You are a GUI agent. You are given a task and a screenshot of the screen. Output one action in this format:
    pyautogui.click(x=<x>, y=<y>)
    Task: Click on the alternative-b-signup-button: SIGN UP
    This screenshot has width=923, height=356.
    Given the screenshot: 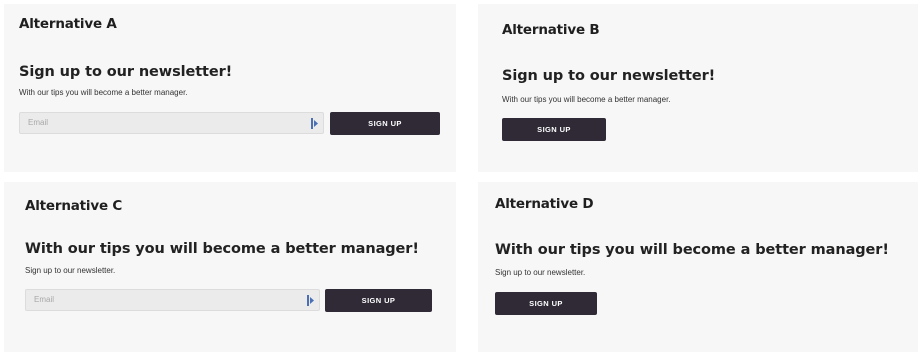 What is the action you would take?
    pyautogui.click(x=554, y=129)
    